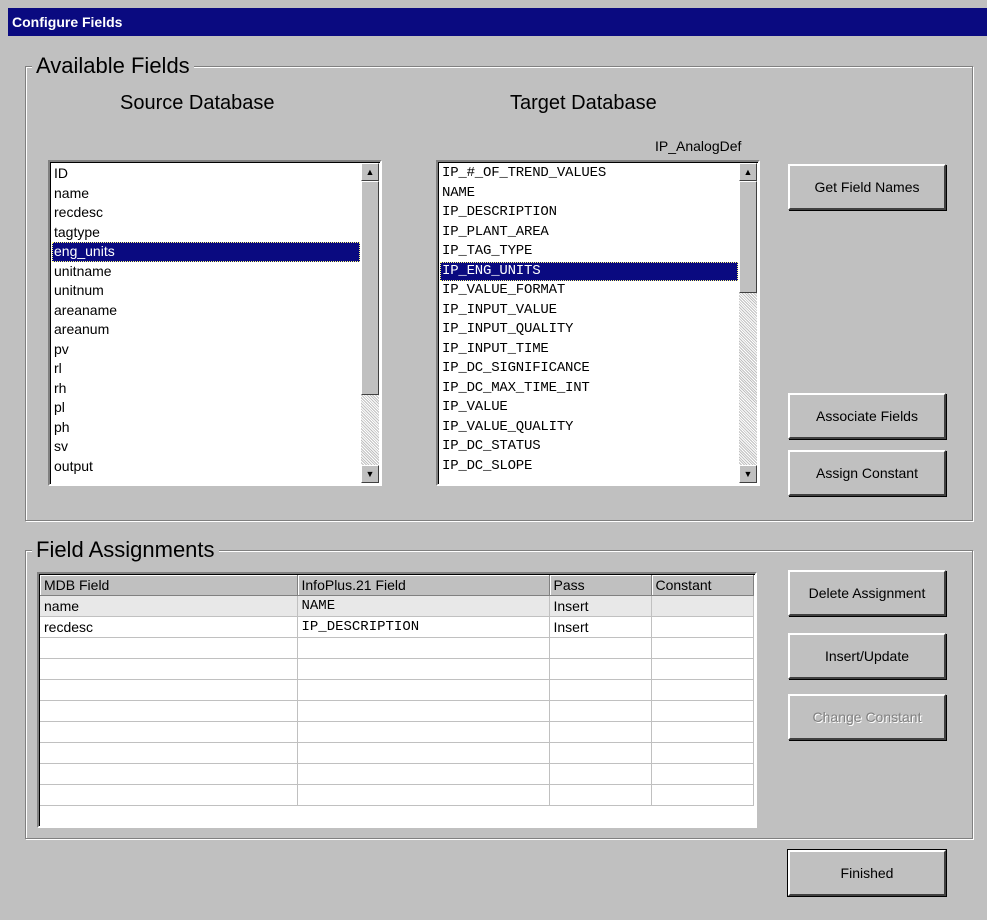 Image resolution: width=987 pixels, height=920 pixels. What do you see at coordinates (589, 428) in the screenshot?
I see `list-item: IP_VALUE_QUALITY` at bounding box center [589, 428].